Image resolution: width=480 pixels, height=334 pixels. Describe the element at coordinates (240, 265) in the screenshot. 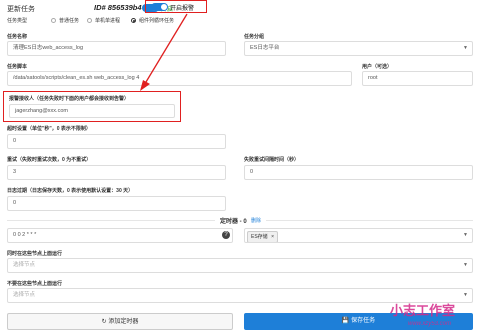

I see `run-nodes-select: 选择节点` at that location.